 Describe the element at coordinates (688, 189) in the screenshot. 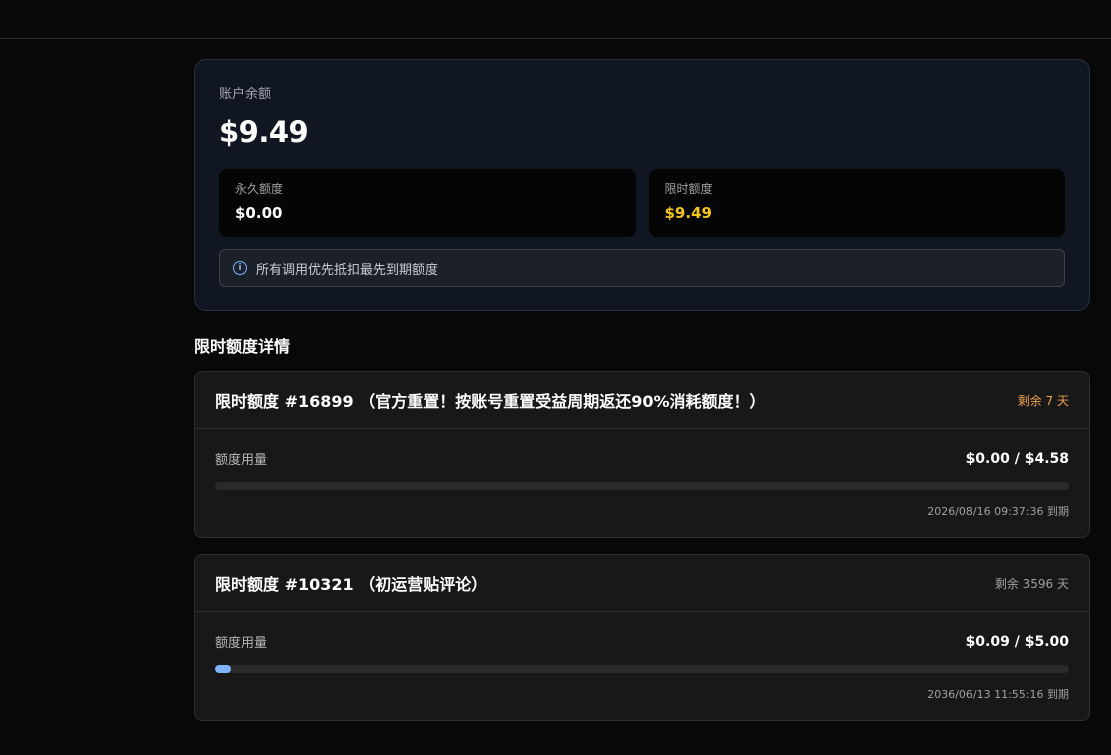

I see `limited-quota-label: 限时额度` at that location.